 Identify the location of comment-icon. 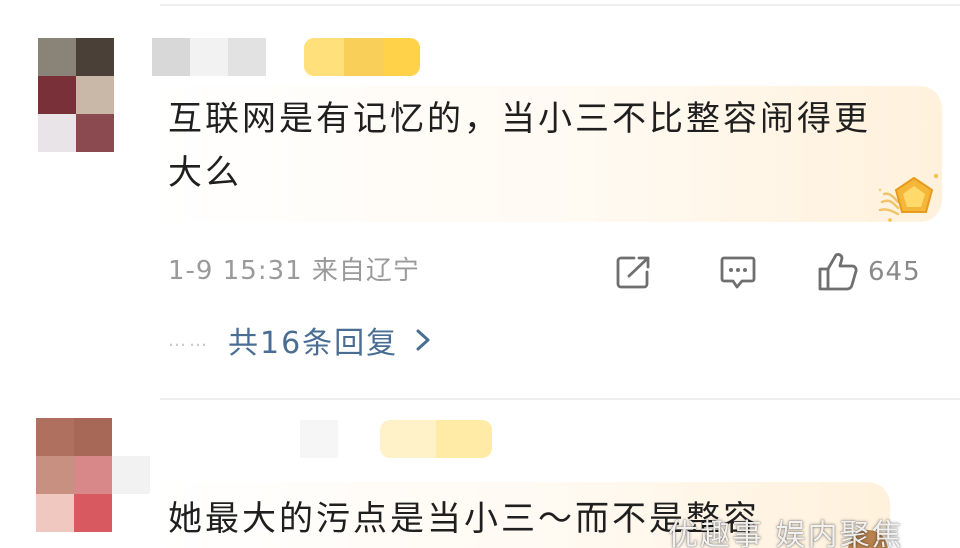
(738, 272).